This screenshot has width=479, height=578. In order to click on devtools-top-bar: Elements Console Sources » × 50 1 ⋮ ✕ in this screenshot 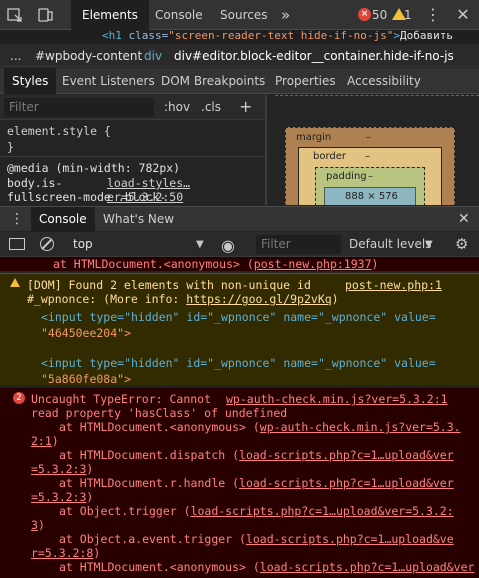, I will do `click(239, 15)`.